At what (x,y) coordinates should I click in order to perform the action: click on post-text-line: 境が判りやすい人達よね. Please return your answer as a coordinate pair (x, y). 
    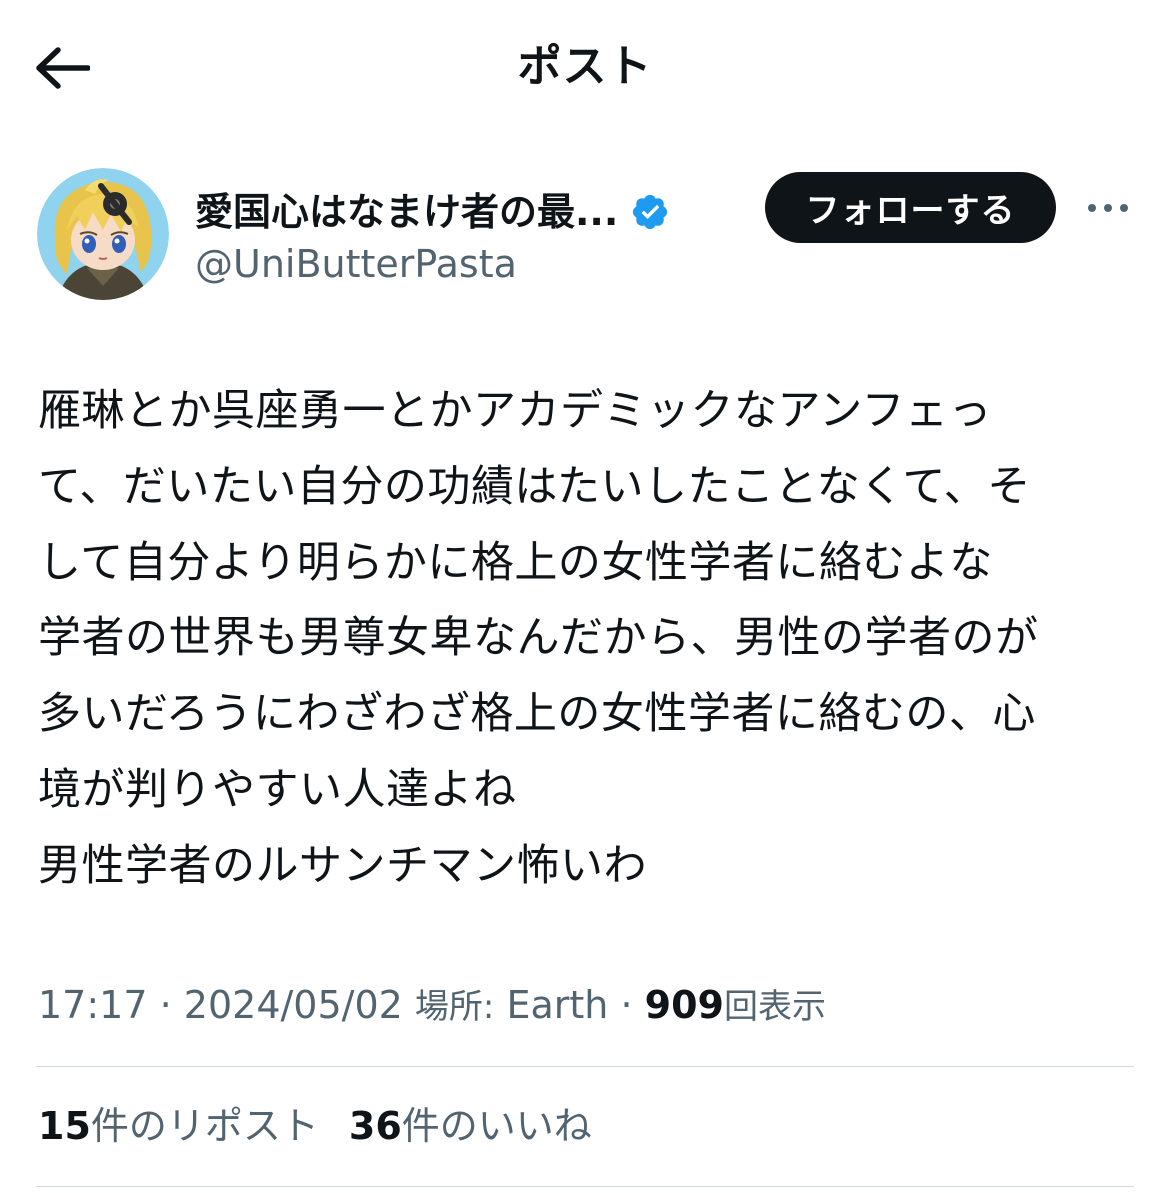
    Looking at the image, I should click on (277, 789).